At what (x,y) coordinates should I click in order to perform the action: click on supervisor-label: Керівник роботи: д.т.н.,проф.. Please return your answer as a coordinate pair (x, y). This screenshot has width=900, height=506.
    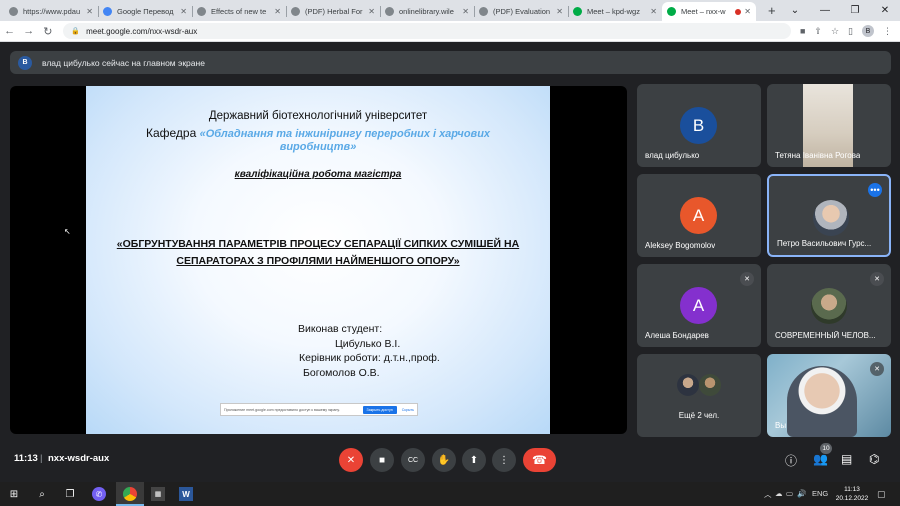
    Looking at the image, I should click on (369, 358).